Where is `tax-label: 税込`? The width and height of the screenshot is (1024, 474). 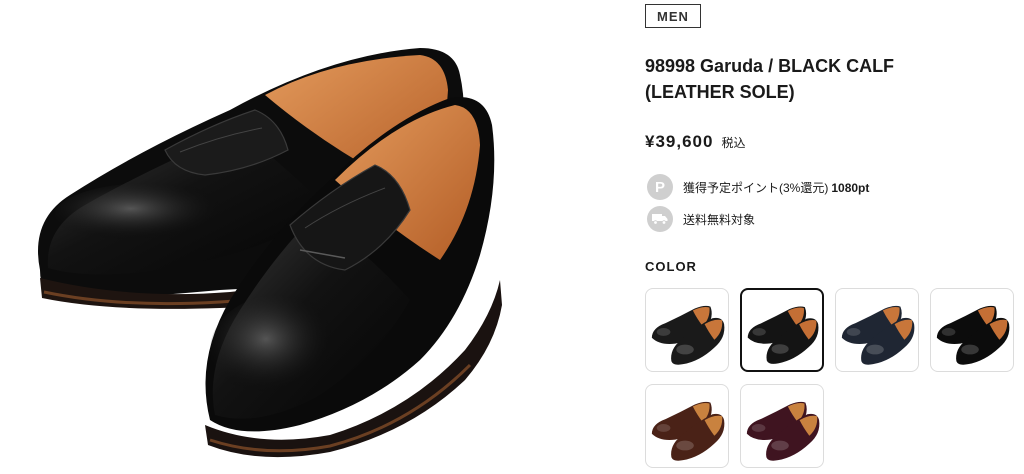 tax-label: 税込 is located at coordinates (733, 143).